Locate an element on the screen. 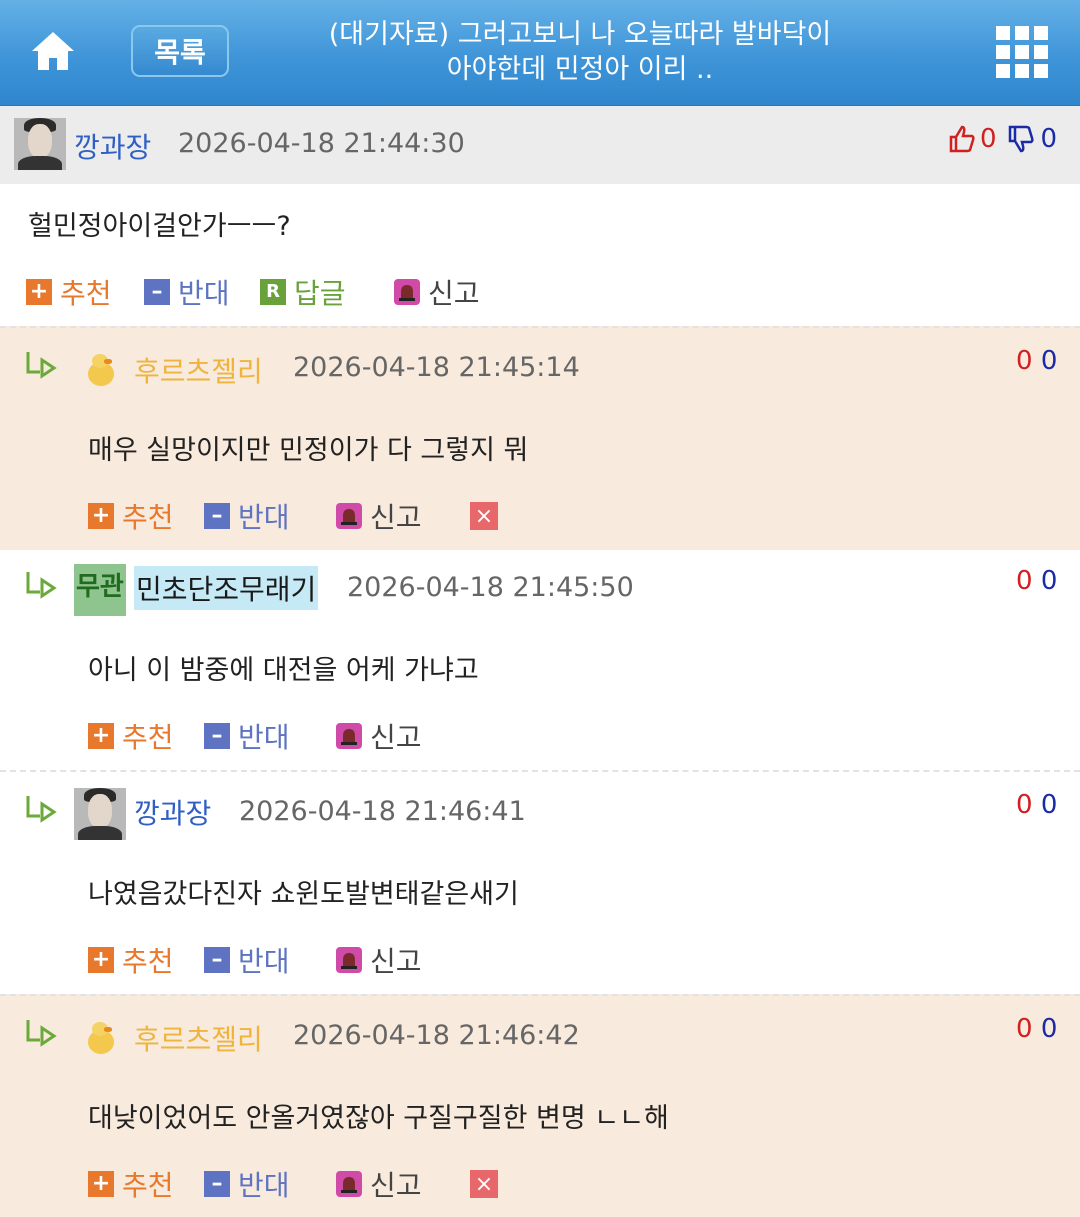 The image size is (1080, 1217). comment-date: 2026-04-18 21:45:50 is located at coordinates (490, 587).